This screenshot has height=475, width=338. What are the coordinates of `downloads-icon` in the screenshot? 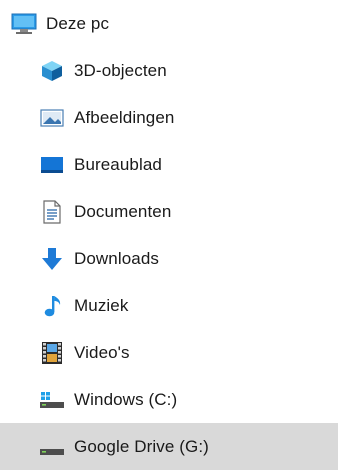 It's located at (52, 259).